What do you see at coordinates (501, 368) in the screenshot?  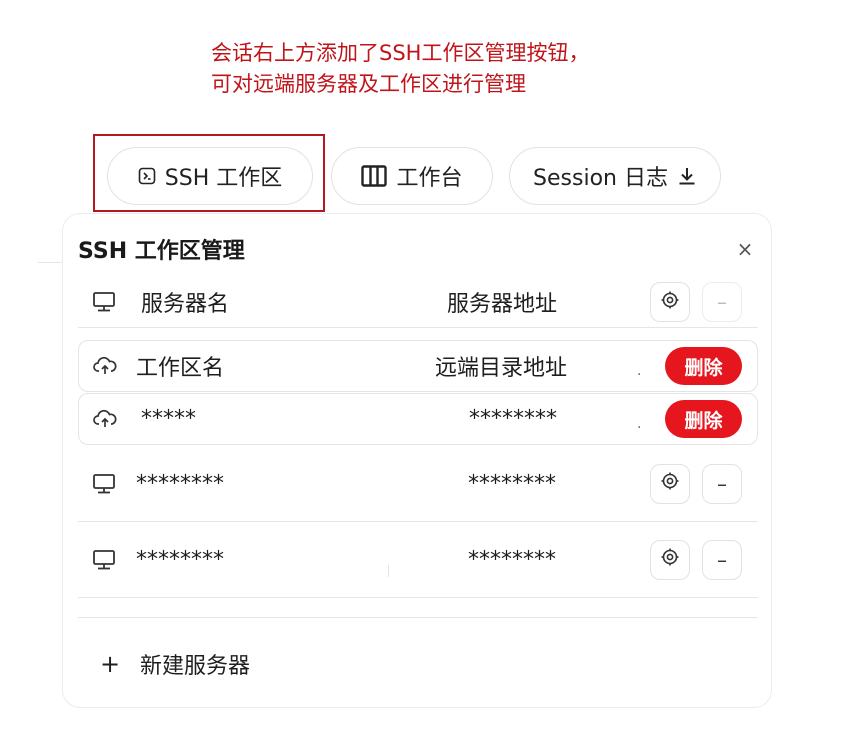 I see `workspace-remote-path: 远端目录地址` at bounding box center [501, 368].